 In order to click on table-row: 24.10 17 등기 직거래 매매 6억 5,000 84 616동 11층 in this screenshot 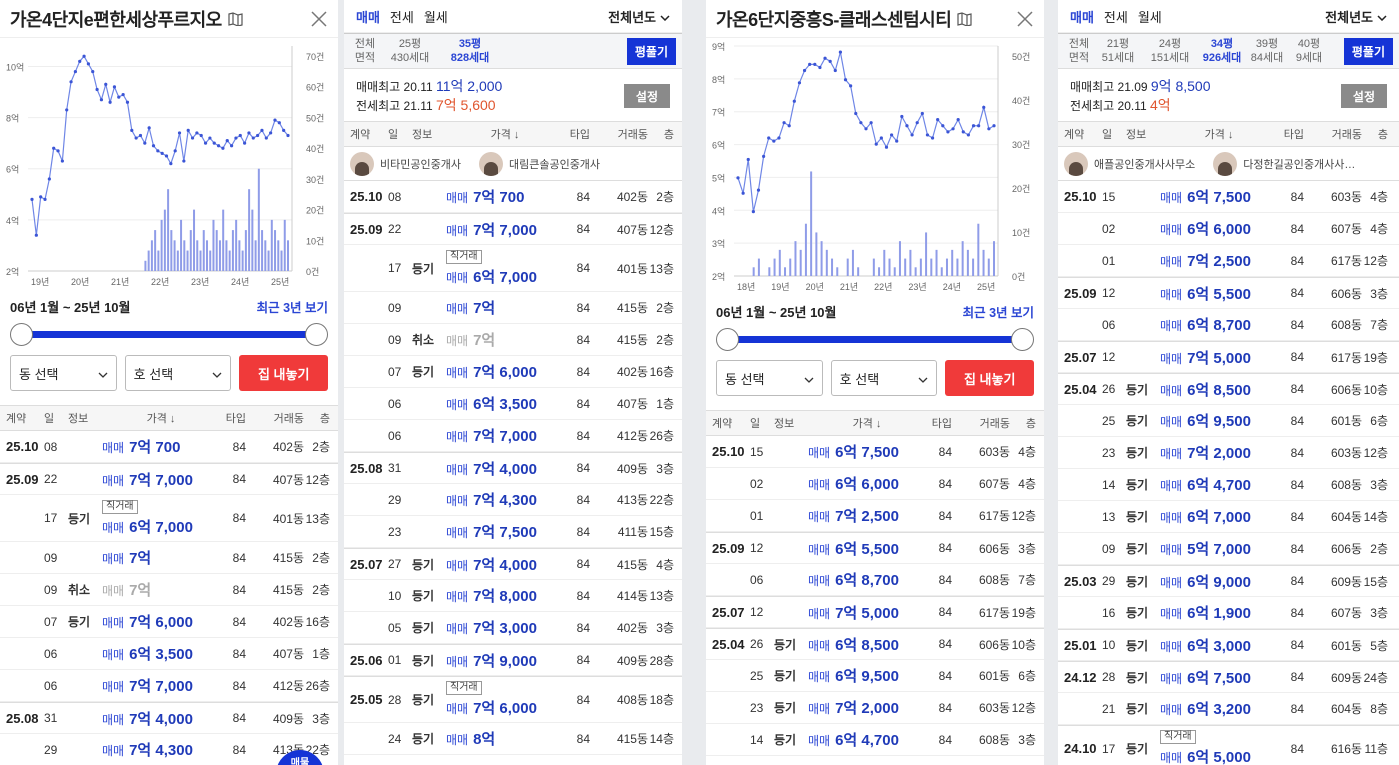, I will do `click(1228, 745)`.